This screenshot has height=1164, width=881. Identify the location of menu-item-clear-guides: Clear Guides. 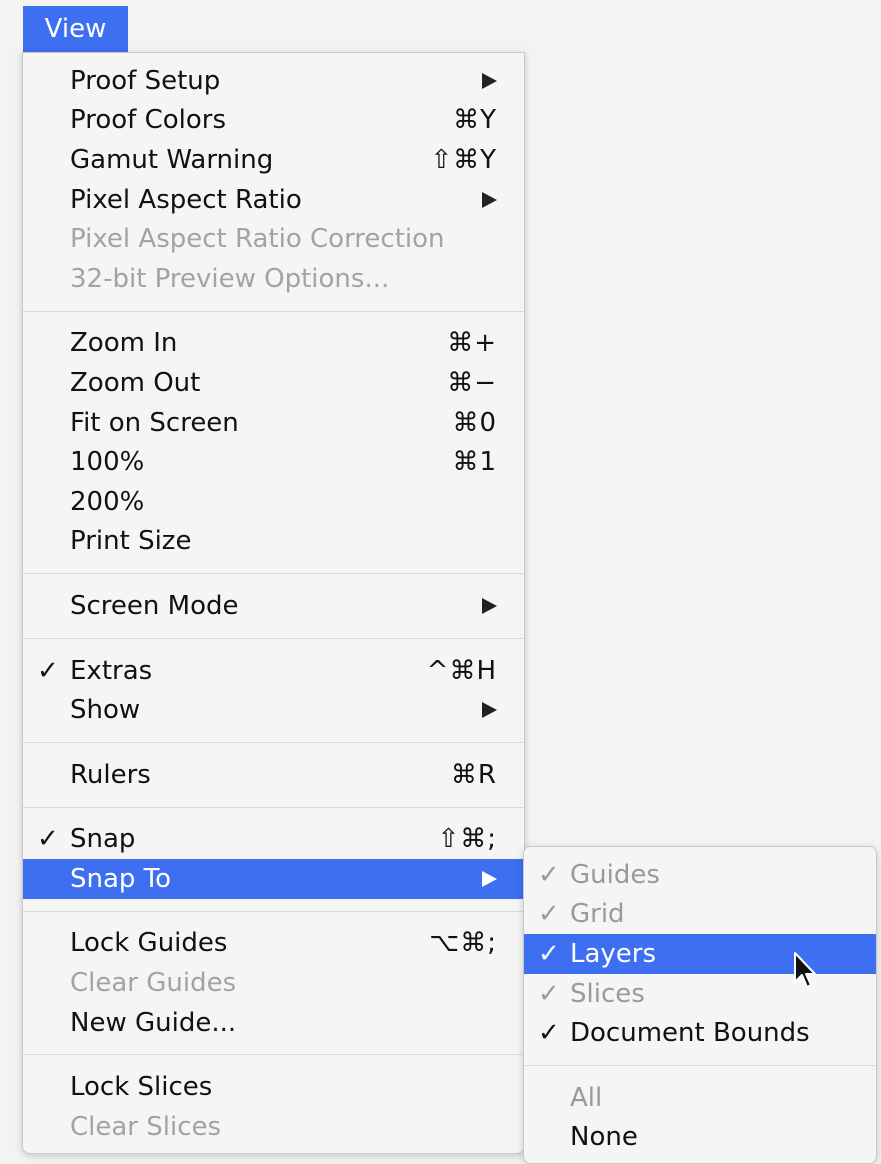
(273, 983).